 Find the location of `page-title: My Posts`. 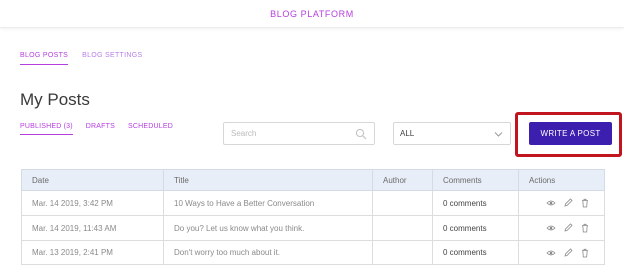

page-title: My Posts is located at coordinates (55, 99).